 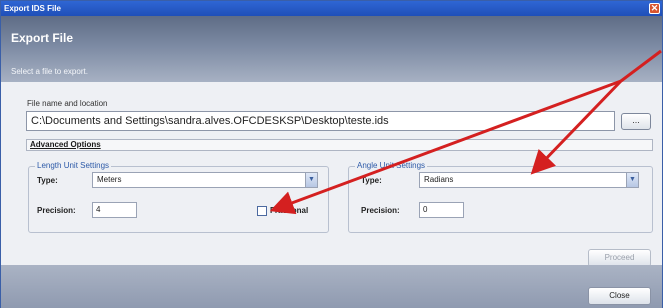 What do you see at coordinates (49, 71) in the screenshot?
I see `page-subtitle: Select a file to export.` at bounding box center [49, 71].